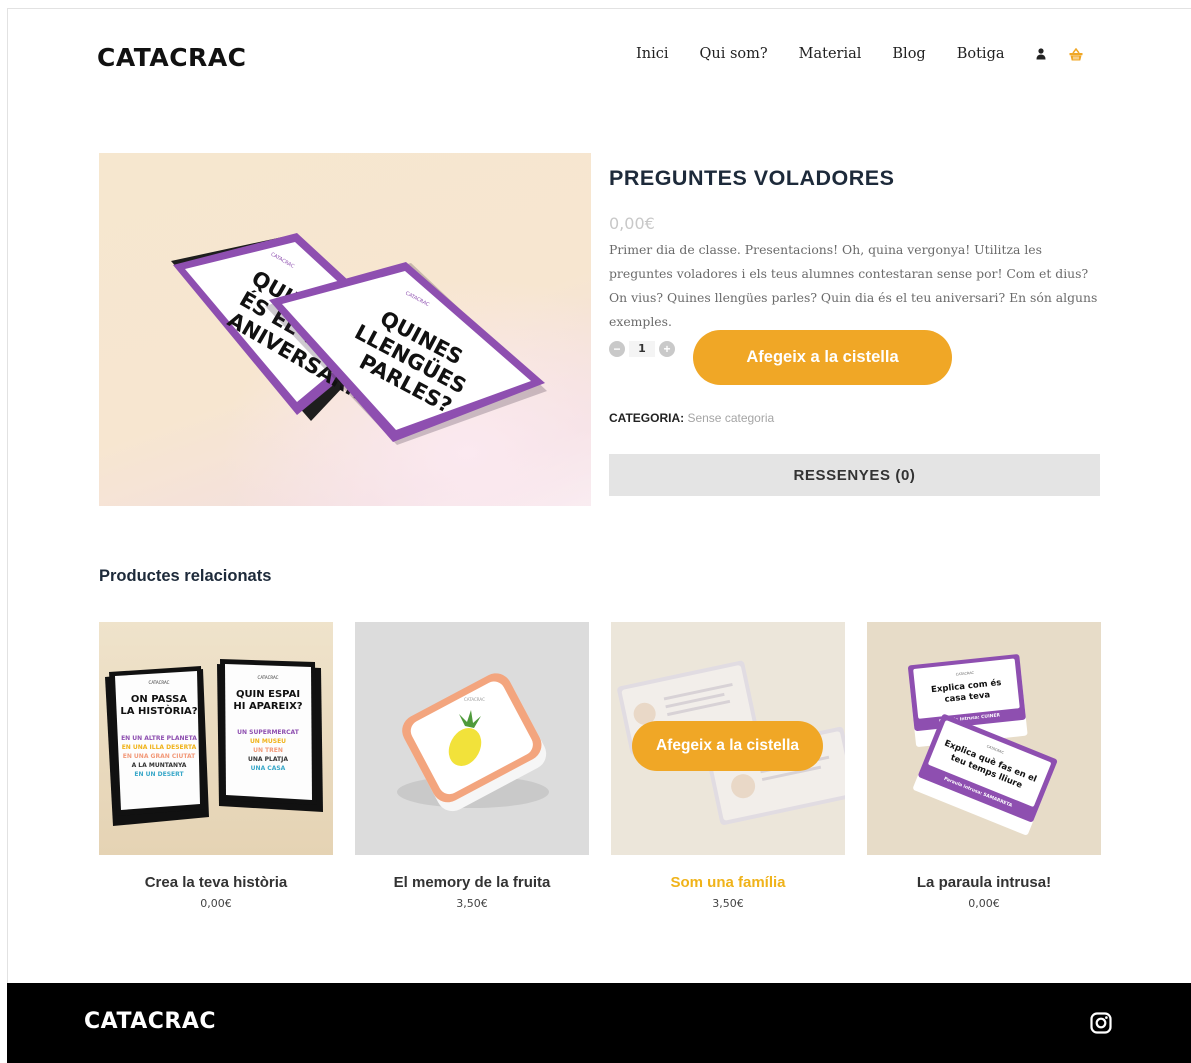  What do you see at coordinates (159, 747) in the screenshot?
I see `svg-text: EN UNA ILLA DESERTA` at bounding box center [159, 747].